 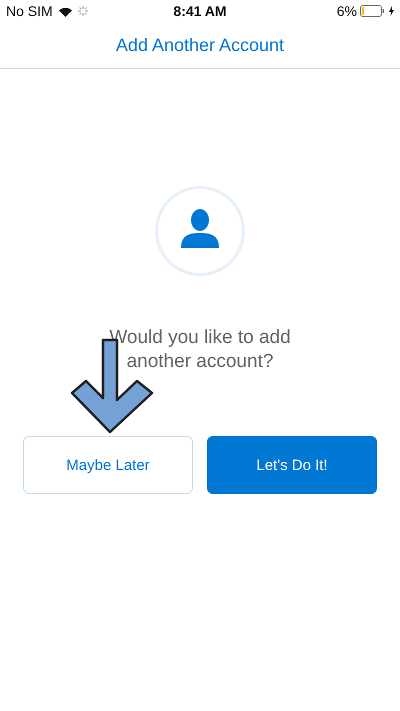 I want to click on charging-icon, so click(x=391, y=11).